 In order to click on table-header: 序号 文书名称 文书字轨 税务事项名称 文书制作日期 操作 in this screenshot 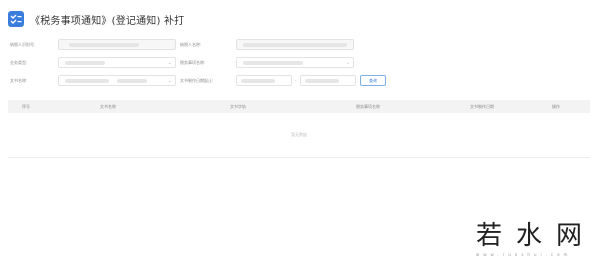, I will do `click(299, 106)`.